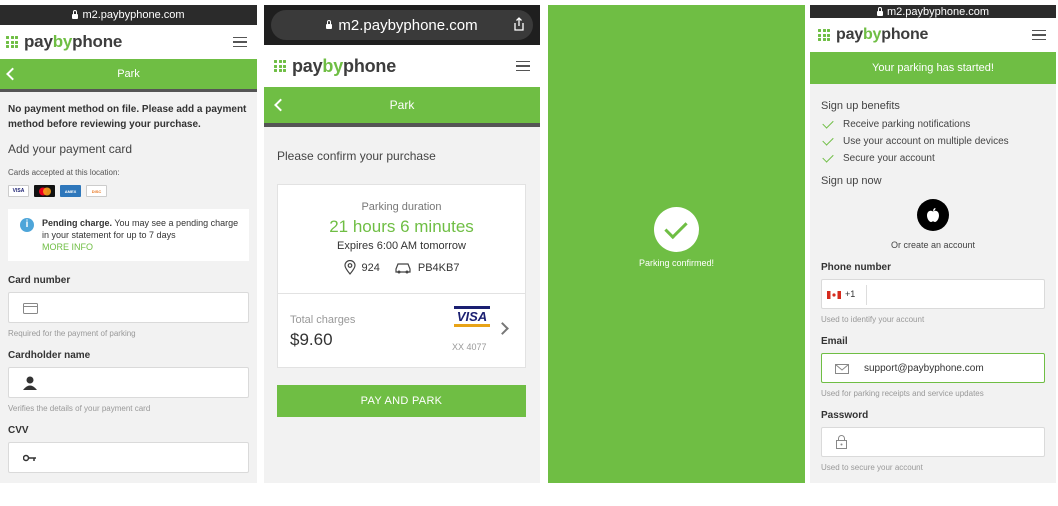 The height and width of the screenshot is (506, 1058). Describe the element at coordinates (30, 383) in the screenshot. I see `person-icon` at that location.